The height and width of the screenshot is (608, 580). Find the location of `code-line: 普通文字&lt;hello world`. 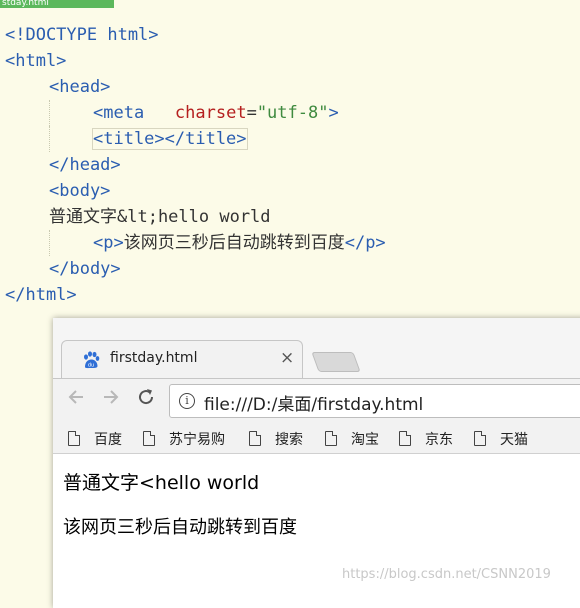

code-line: 普通文字&lt;hello world is located at coordinates (193, 217).